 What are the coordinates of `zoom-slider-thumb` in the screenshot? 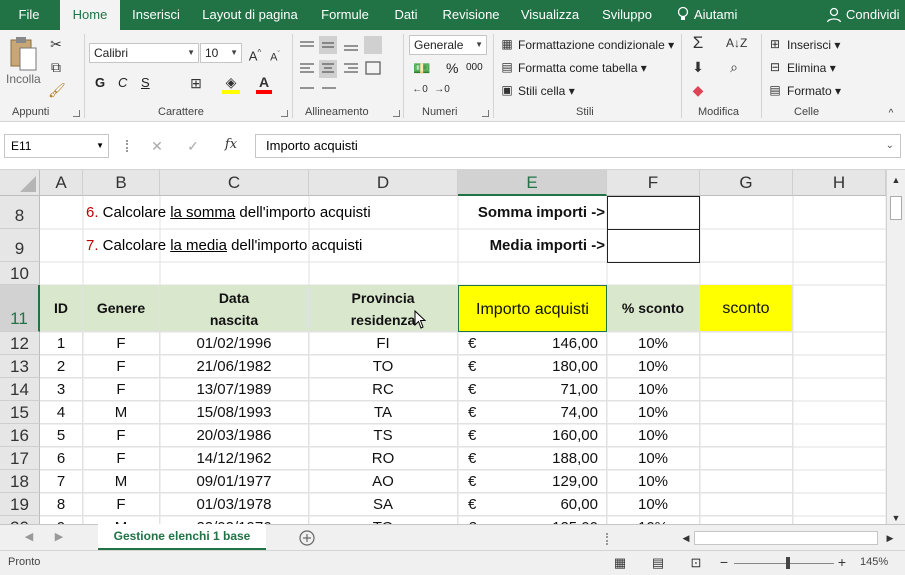 It's located at (788, 563).